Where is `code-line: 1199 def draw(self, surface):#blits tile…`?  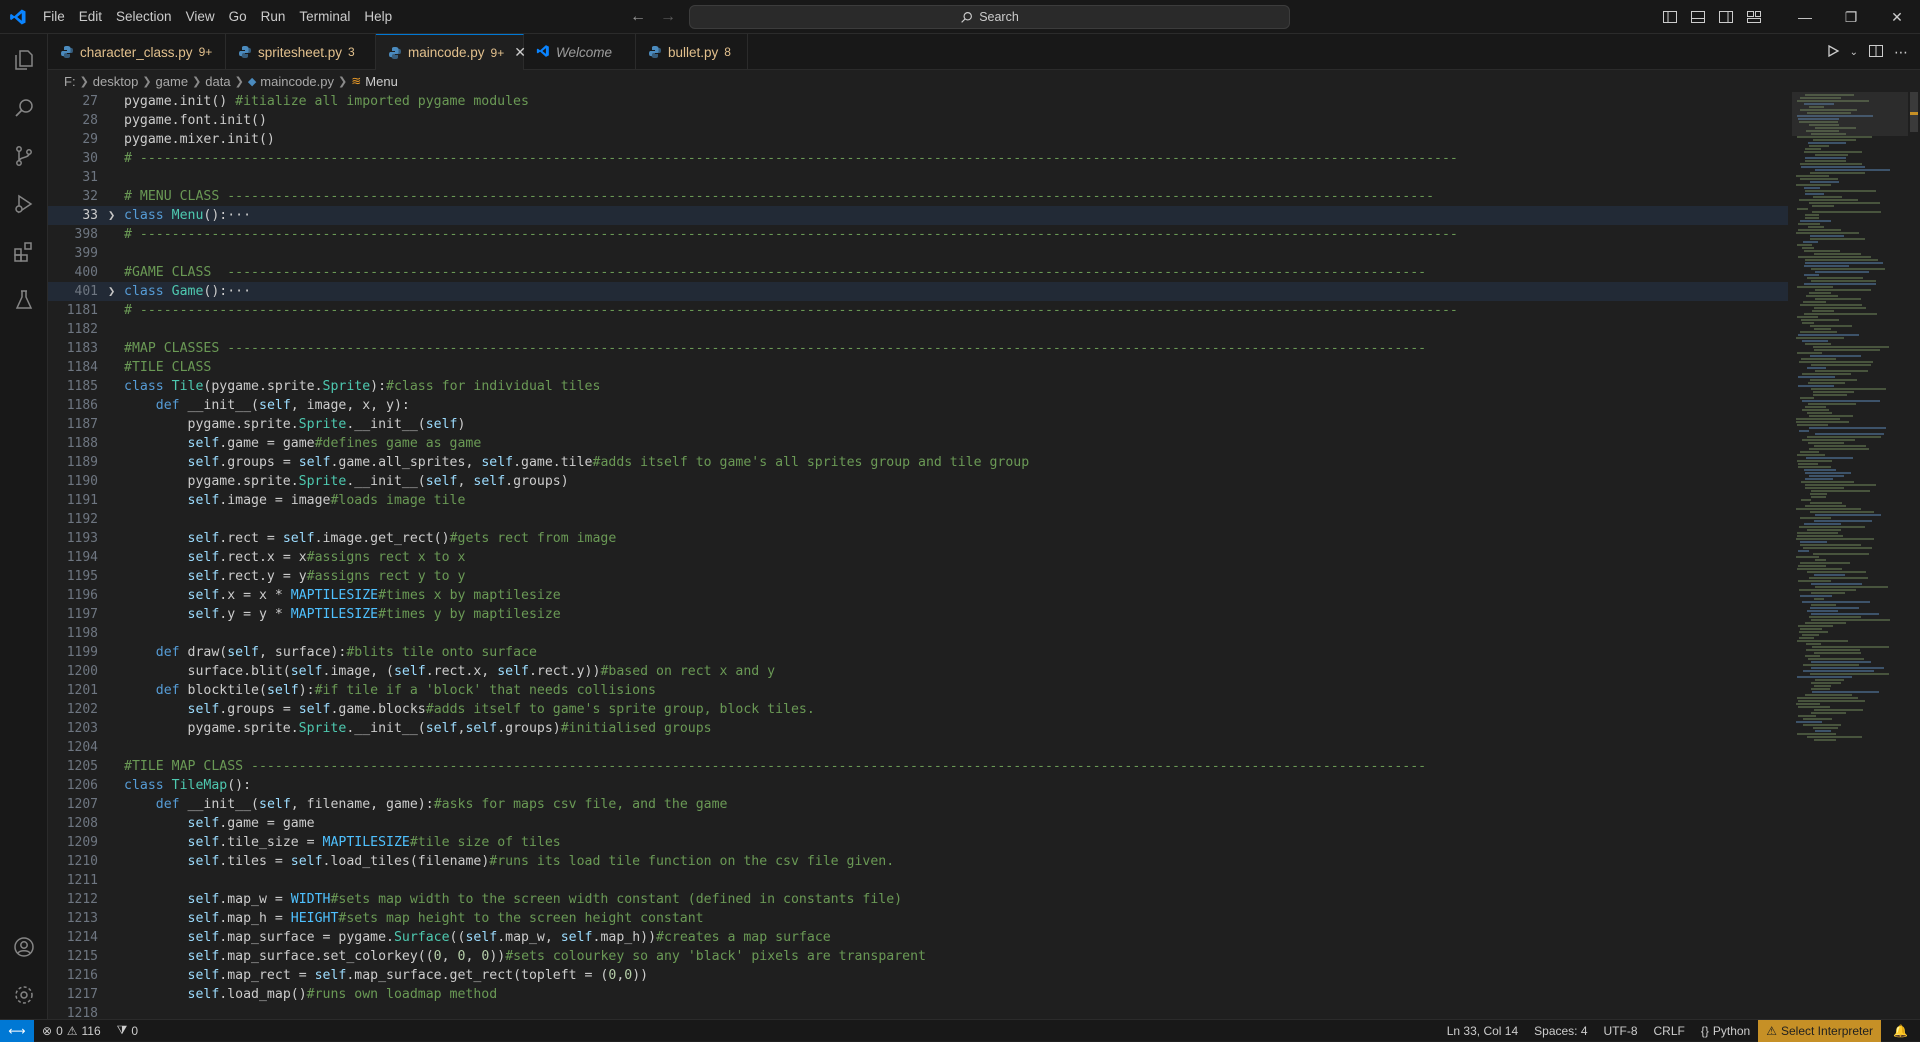
code-line: 1199 def draw(self, surface):#blits tile… is located at coordinates (918, 652).